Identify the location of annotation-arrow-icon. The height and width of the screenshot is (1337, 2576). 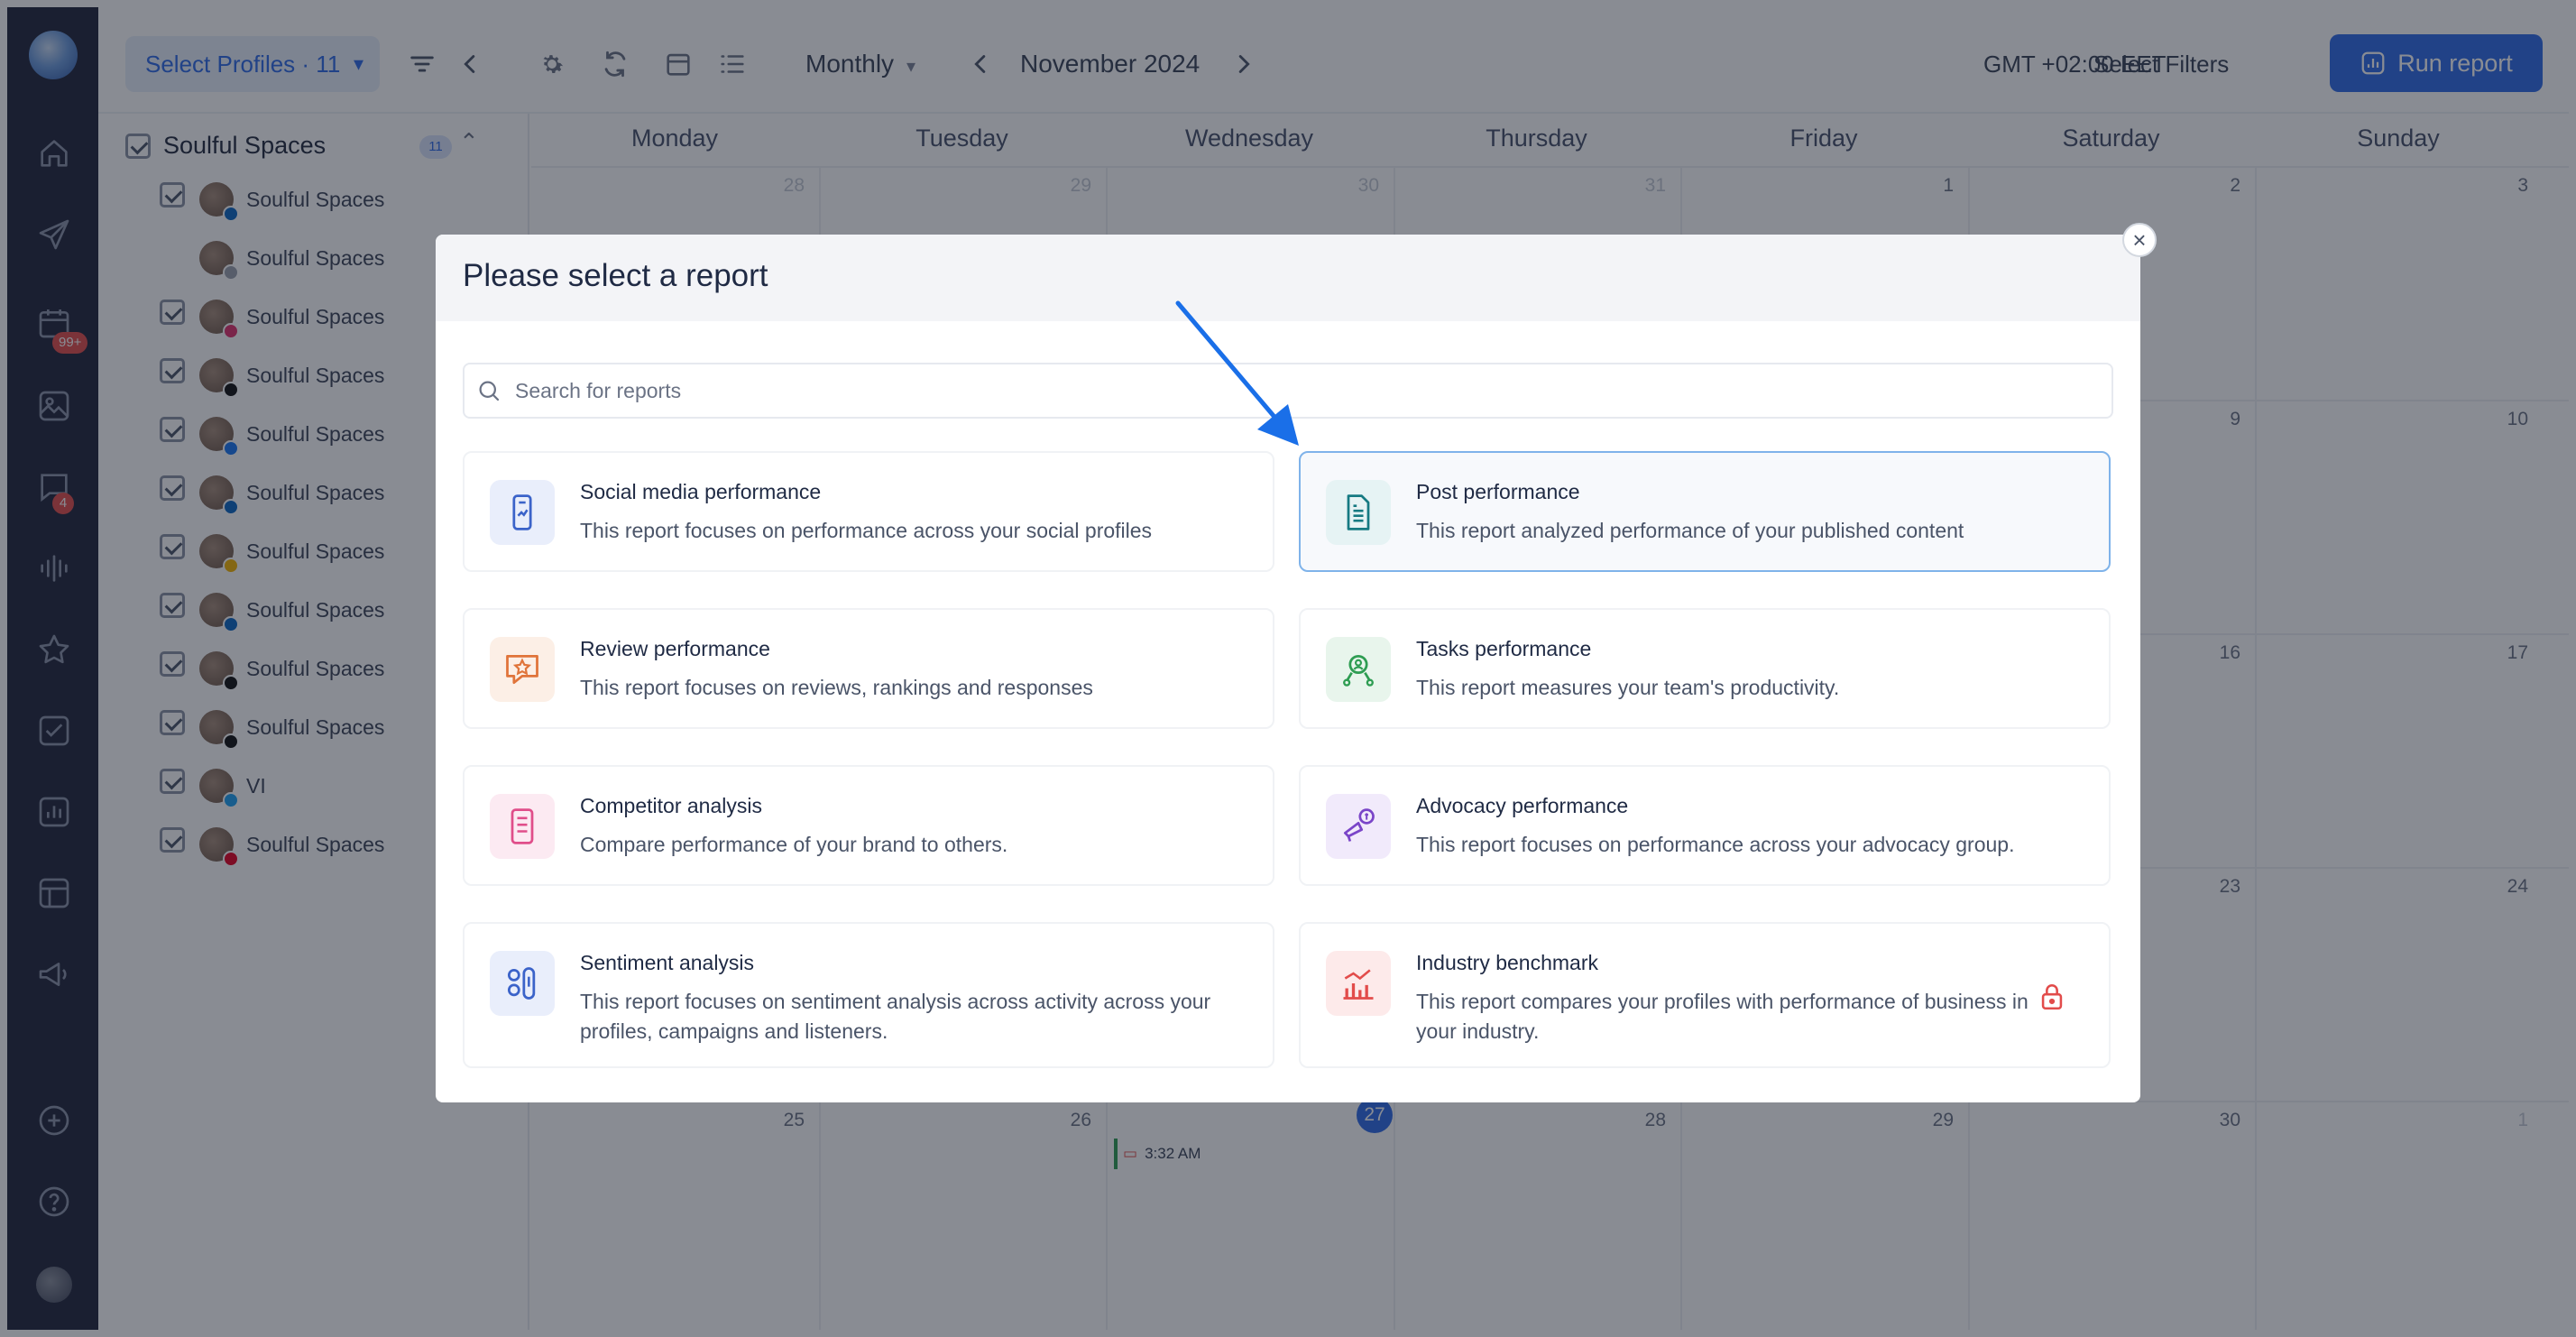
(1237, 373).